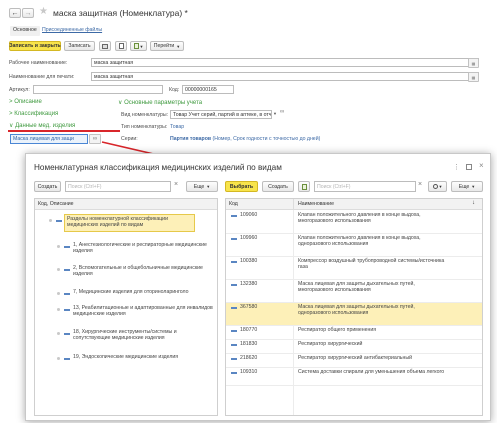 Image resolution: width=497 pixels, height=423 pixels. What do you see at coordinates (304, 186) in the screenshot?
I see `right-refresh-button` at bounding box center [304, 186].